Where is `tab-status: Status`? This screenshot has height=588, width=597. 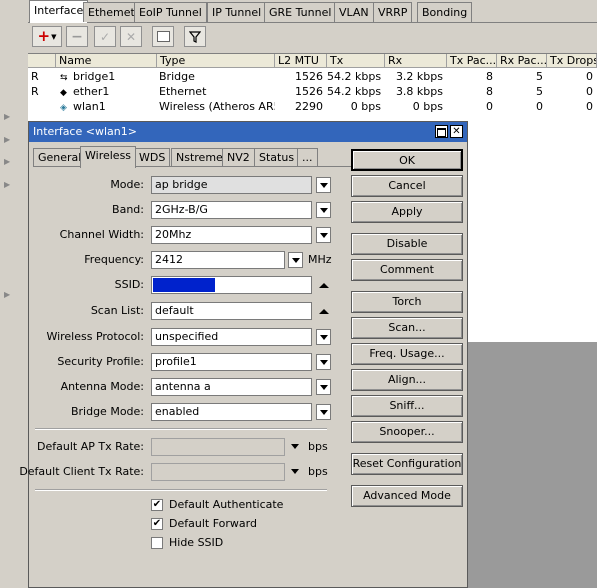
tab-status: Status is located at coordinates (277, 157).